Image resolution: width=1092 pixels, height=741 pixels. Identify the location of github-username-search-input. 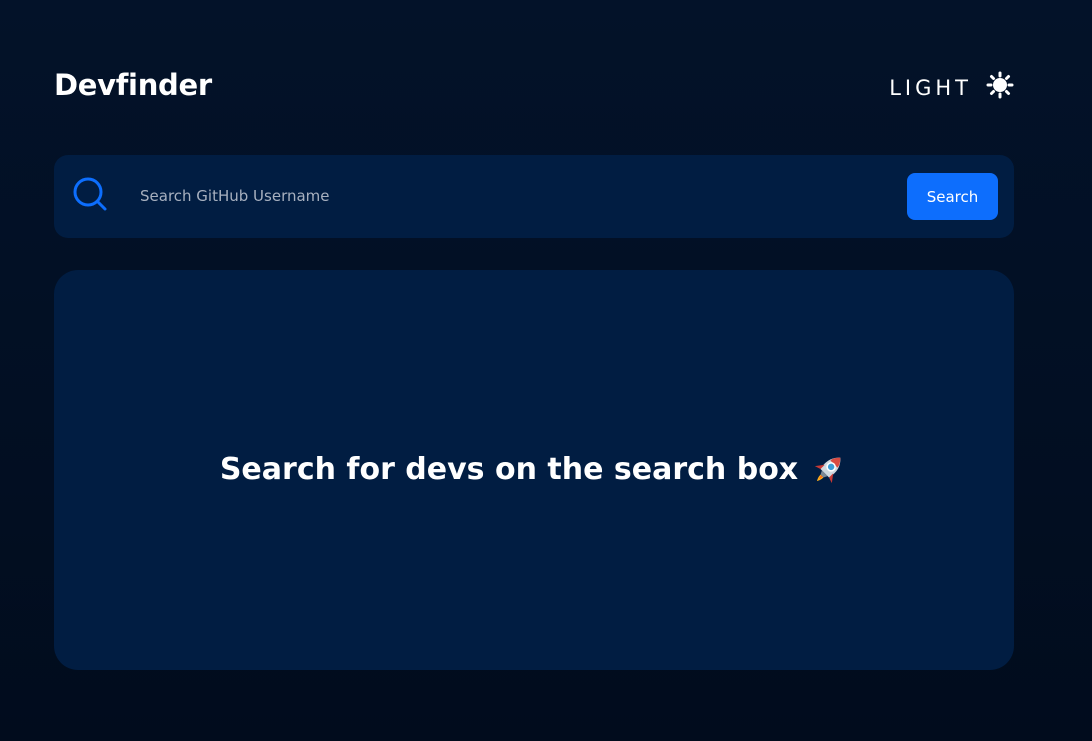
(510, 196).